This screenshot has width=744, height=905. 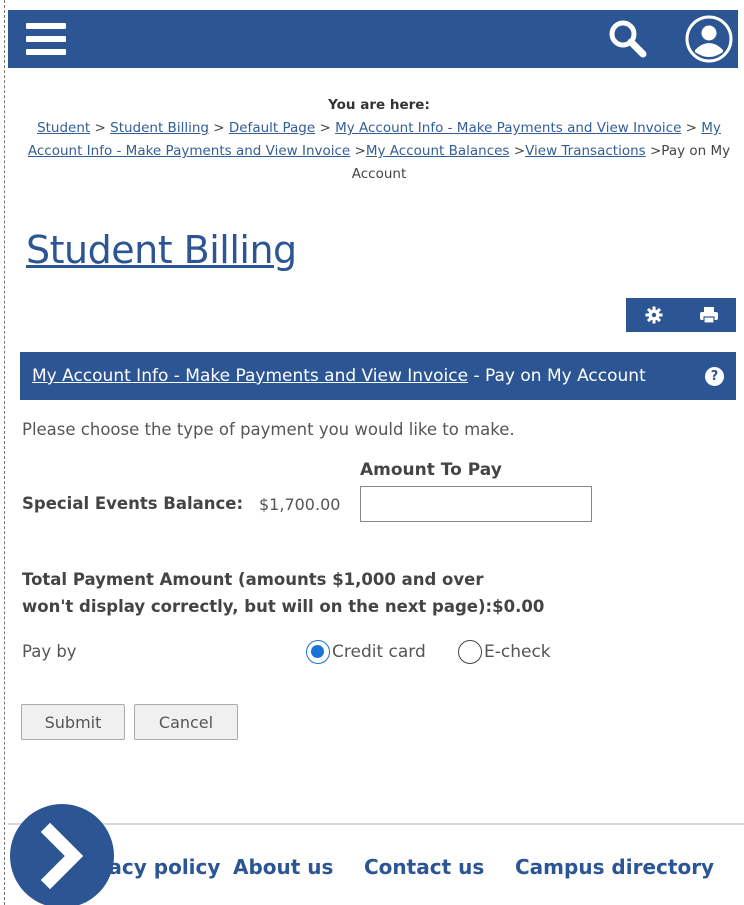 What do you see at coordinates (628, 39) in the screenshot?
I see `search-icon` at bounding box center [628, 39].